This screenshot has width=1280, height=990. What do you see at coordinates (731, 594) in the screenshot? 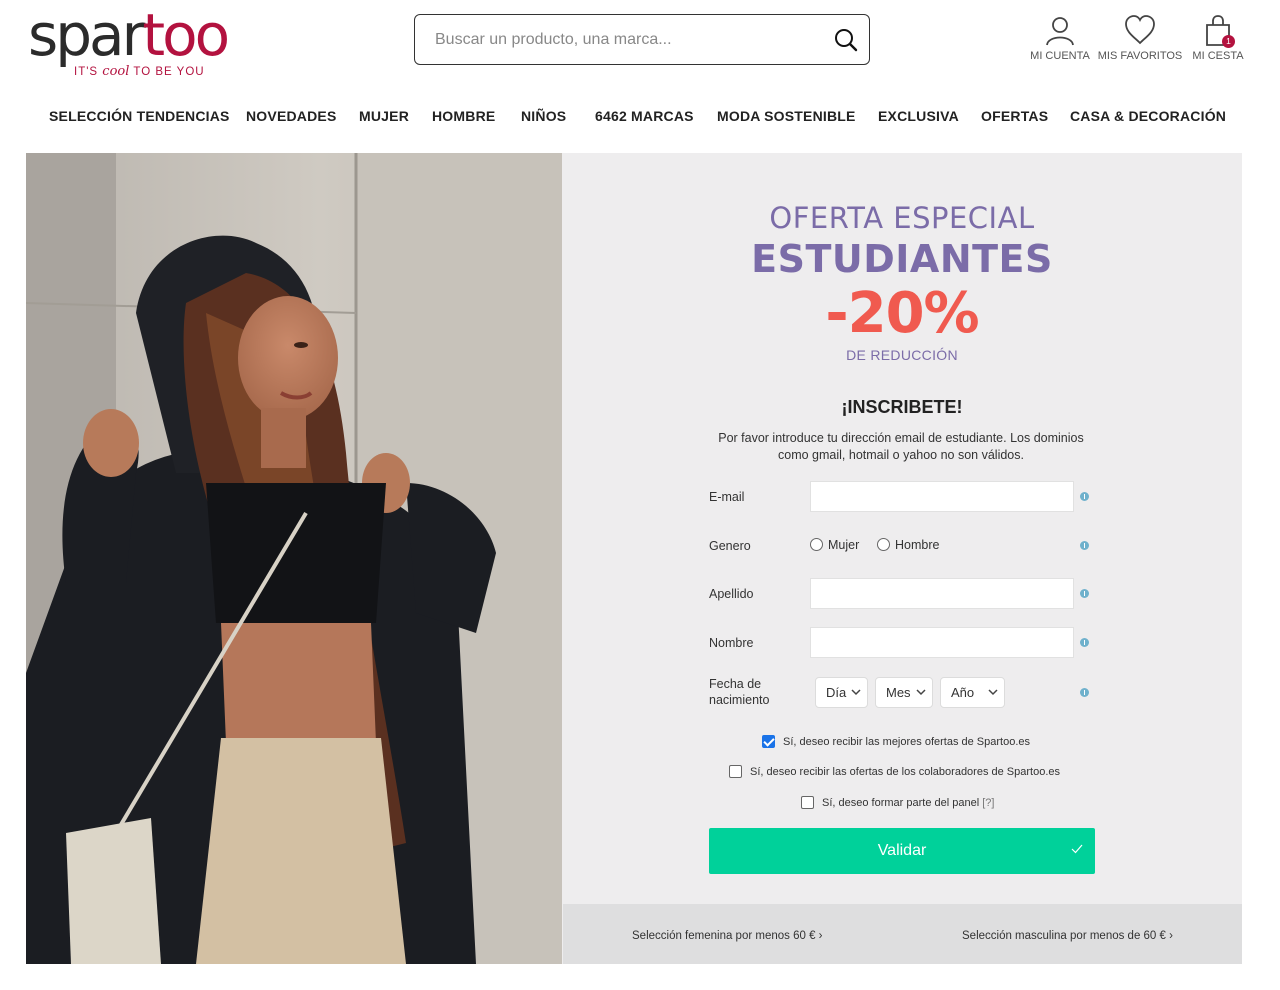
I see `lastname-label: Apellido` at bounding box center [731, 594].